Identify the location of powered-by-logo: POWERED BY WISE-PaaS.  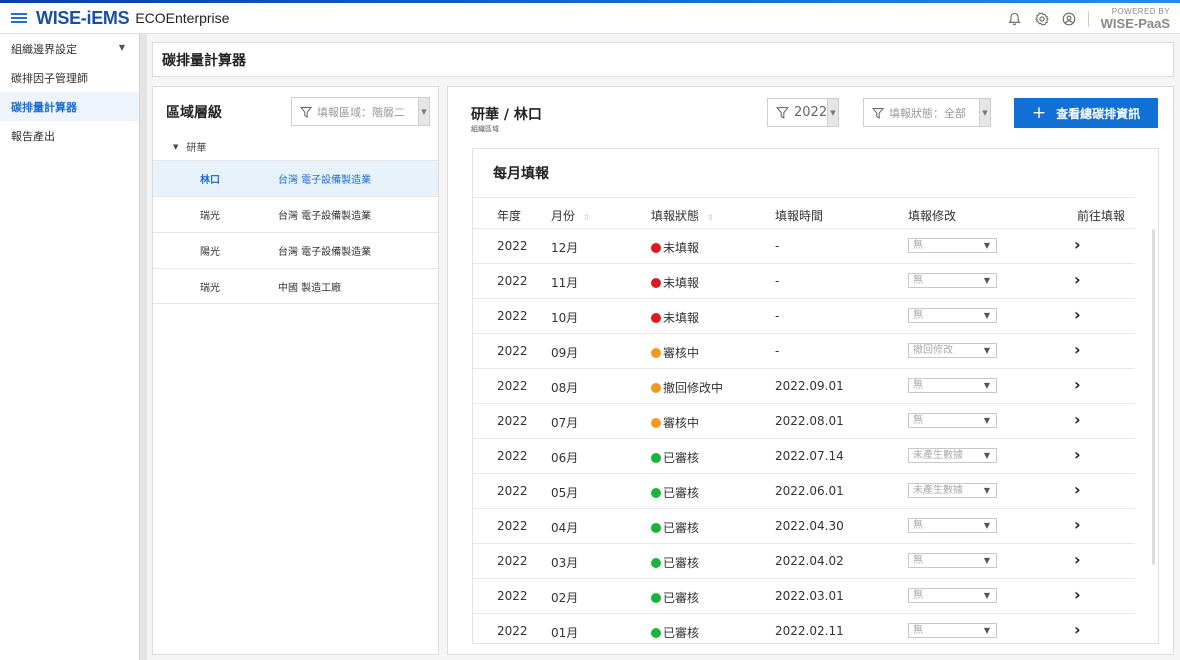
(1135, 19).